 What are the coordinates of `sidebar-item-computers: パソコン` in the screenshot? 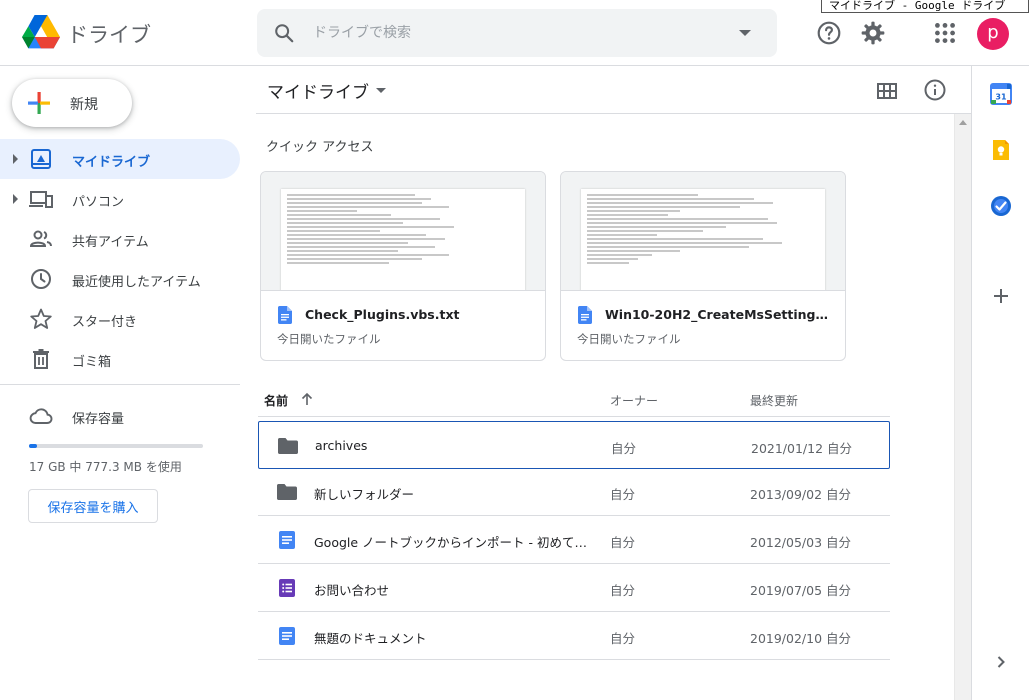 It's located at (120, 199).